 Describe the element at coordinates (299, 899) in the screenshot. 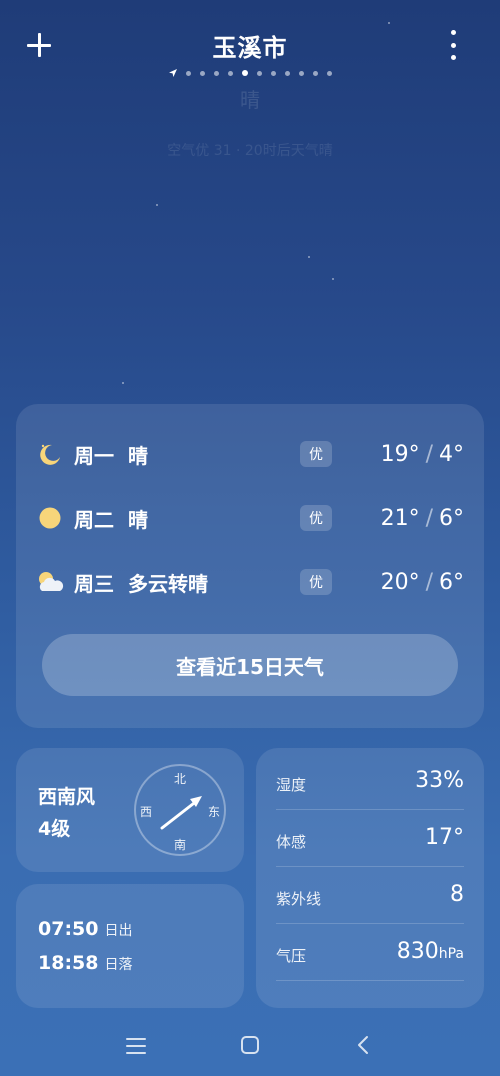

I see `uv-label: 紫外线` at that location.